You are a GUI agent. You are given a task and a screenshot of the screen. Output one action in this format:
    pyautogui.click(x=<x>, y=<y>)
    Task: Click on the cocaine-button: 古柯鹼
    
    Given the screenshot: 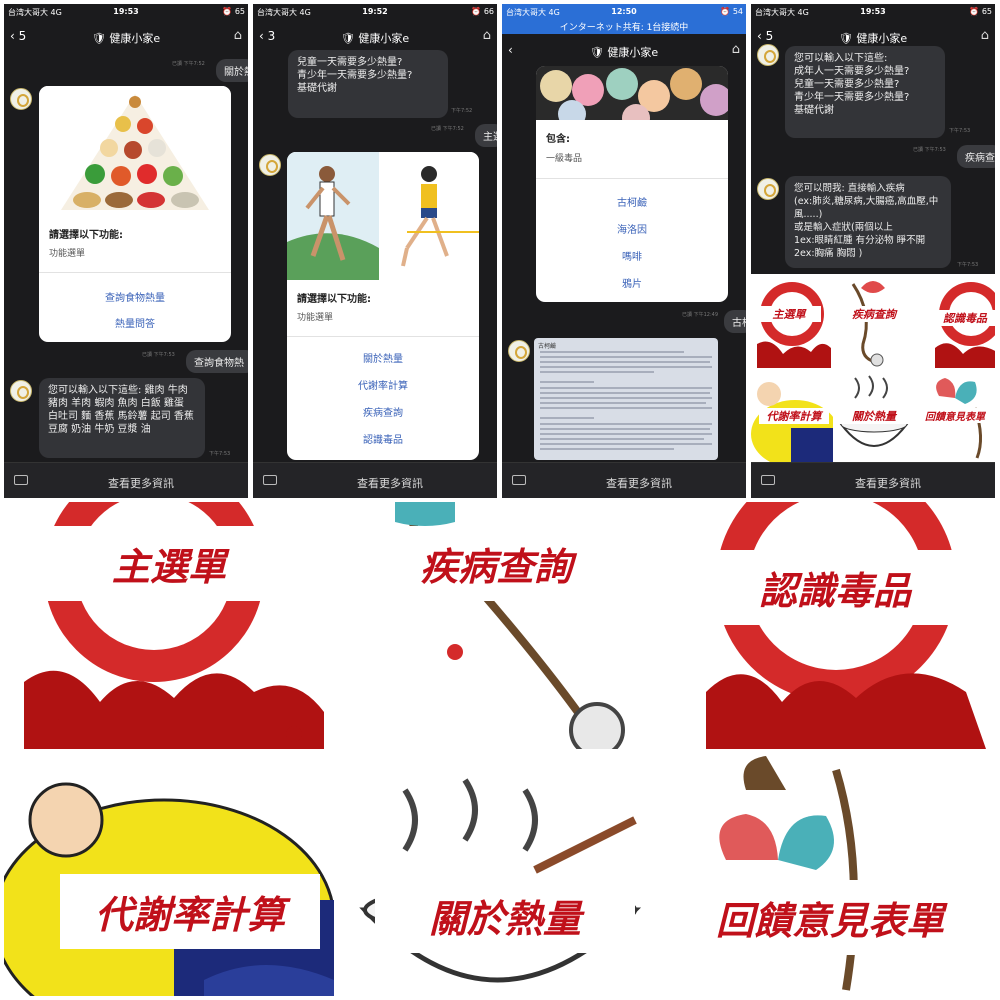 What is the action you would take?
    pyautogui.click(x=632, y=201)
    